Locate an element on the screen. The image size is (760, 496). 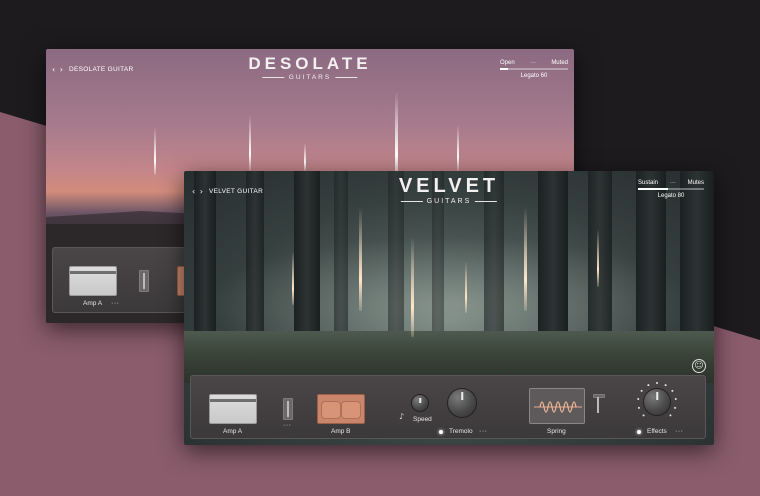
legato-readout: Legato 80 is located at coordinates (671, 196).